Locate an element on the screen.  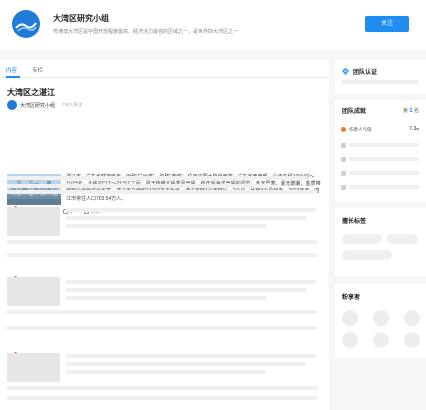
wave-logo-icon is located at coordinates (26, 27).